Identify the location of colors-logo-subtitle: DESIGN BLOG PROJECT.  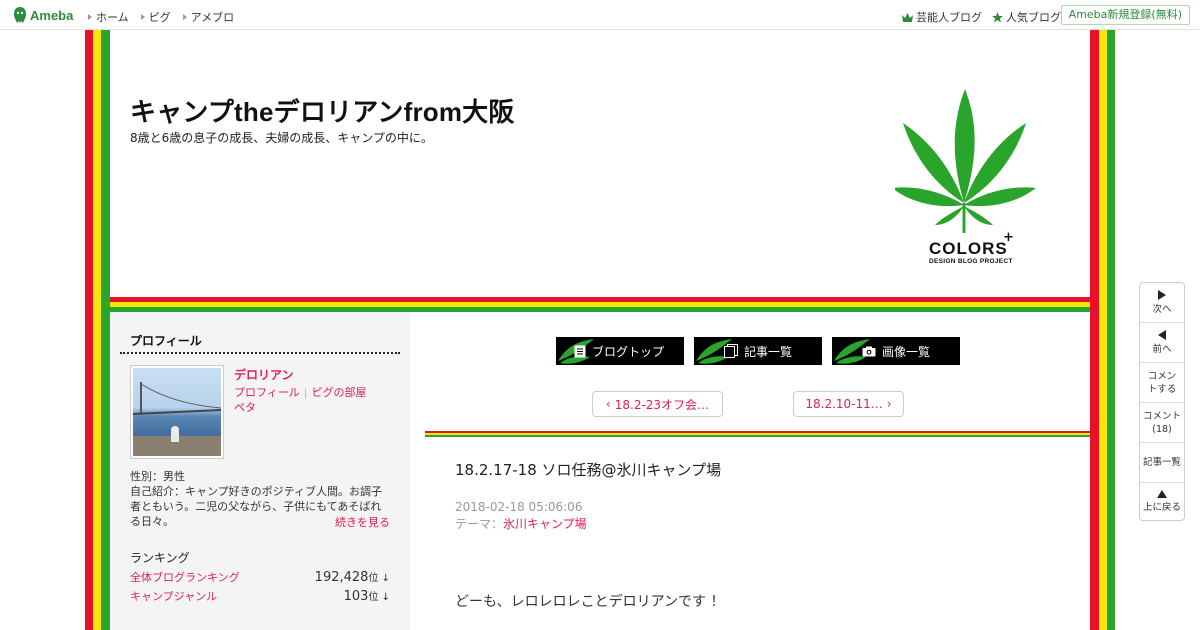
(971, 261).